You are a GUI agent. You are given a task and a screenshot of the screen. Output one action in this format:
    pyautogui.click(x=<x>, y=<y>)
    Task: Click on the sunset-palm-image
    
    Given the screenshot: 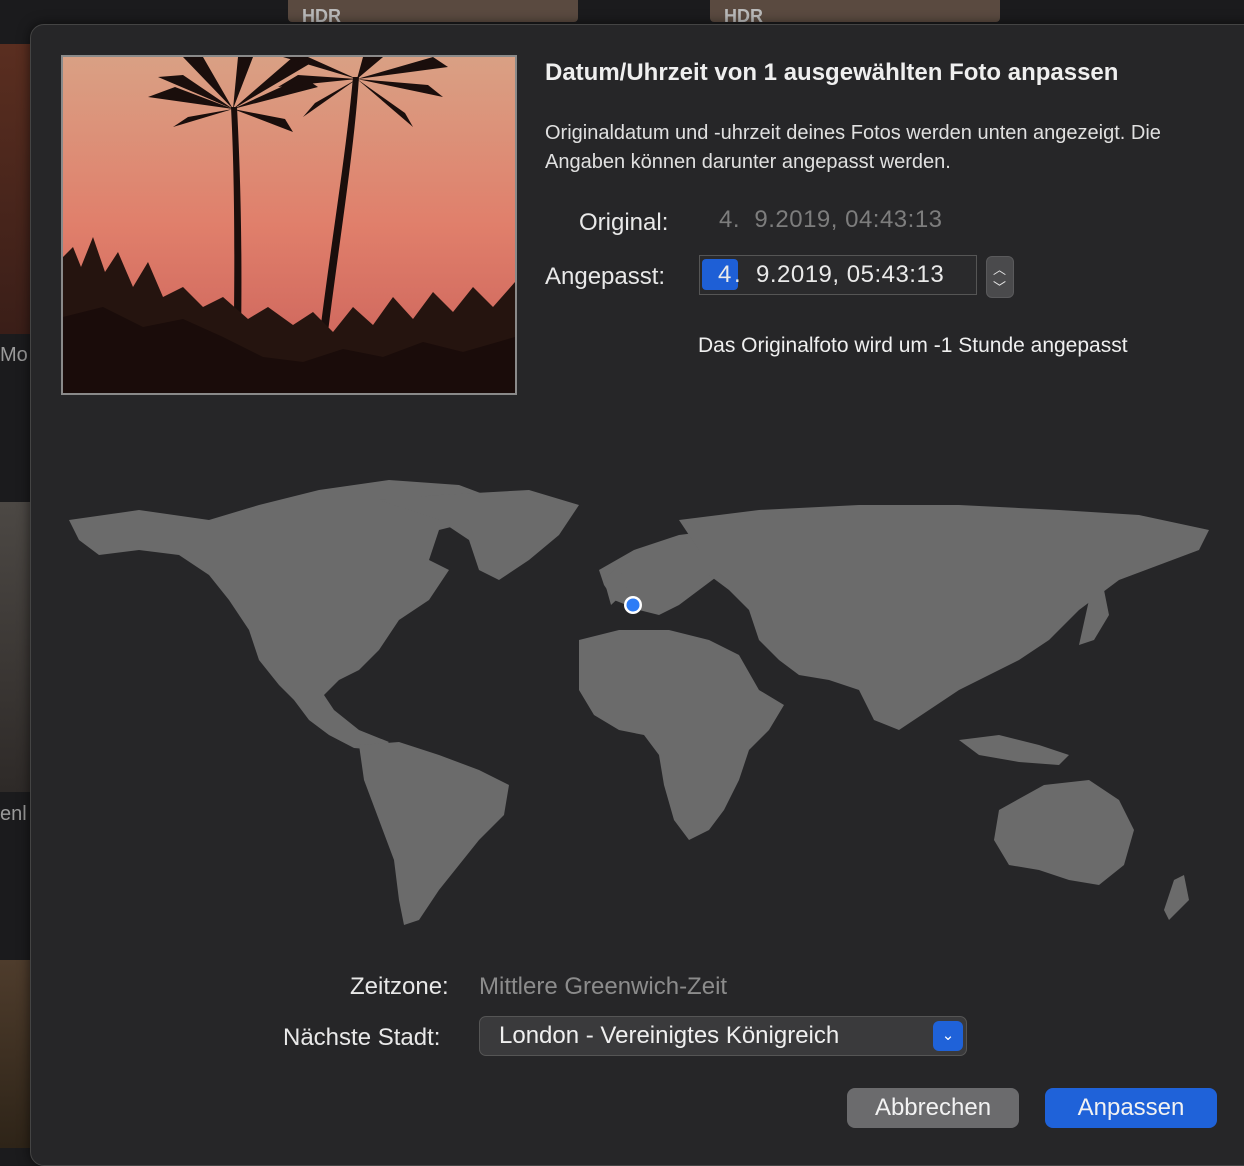 What is the action you would take?
    pyautogui.click(x=289, y=225)
    